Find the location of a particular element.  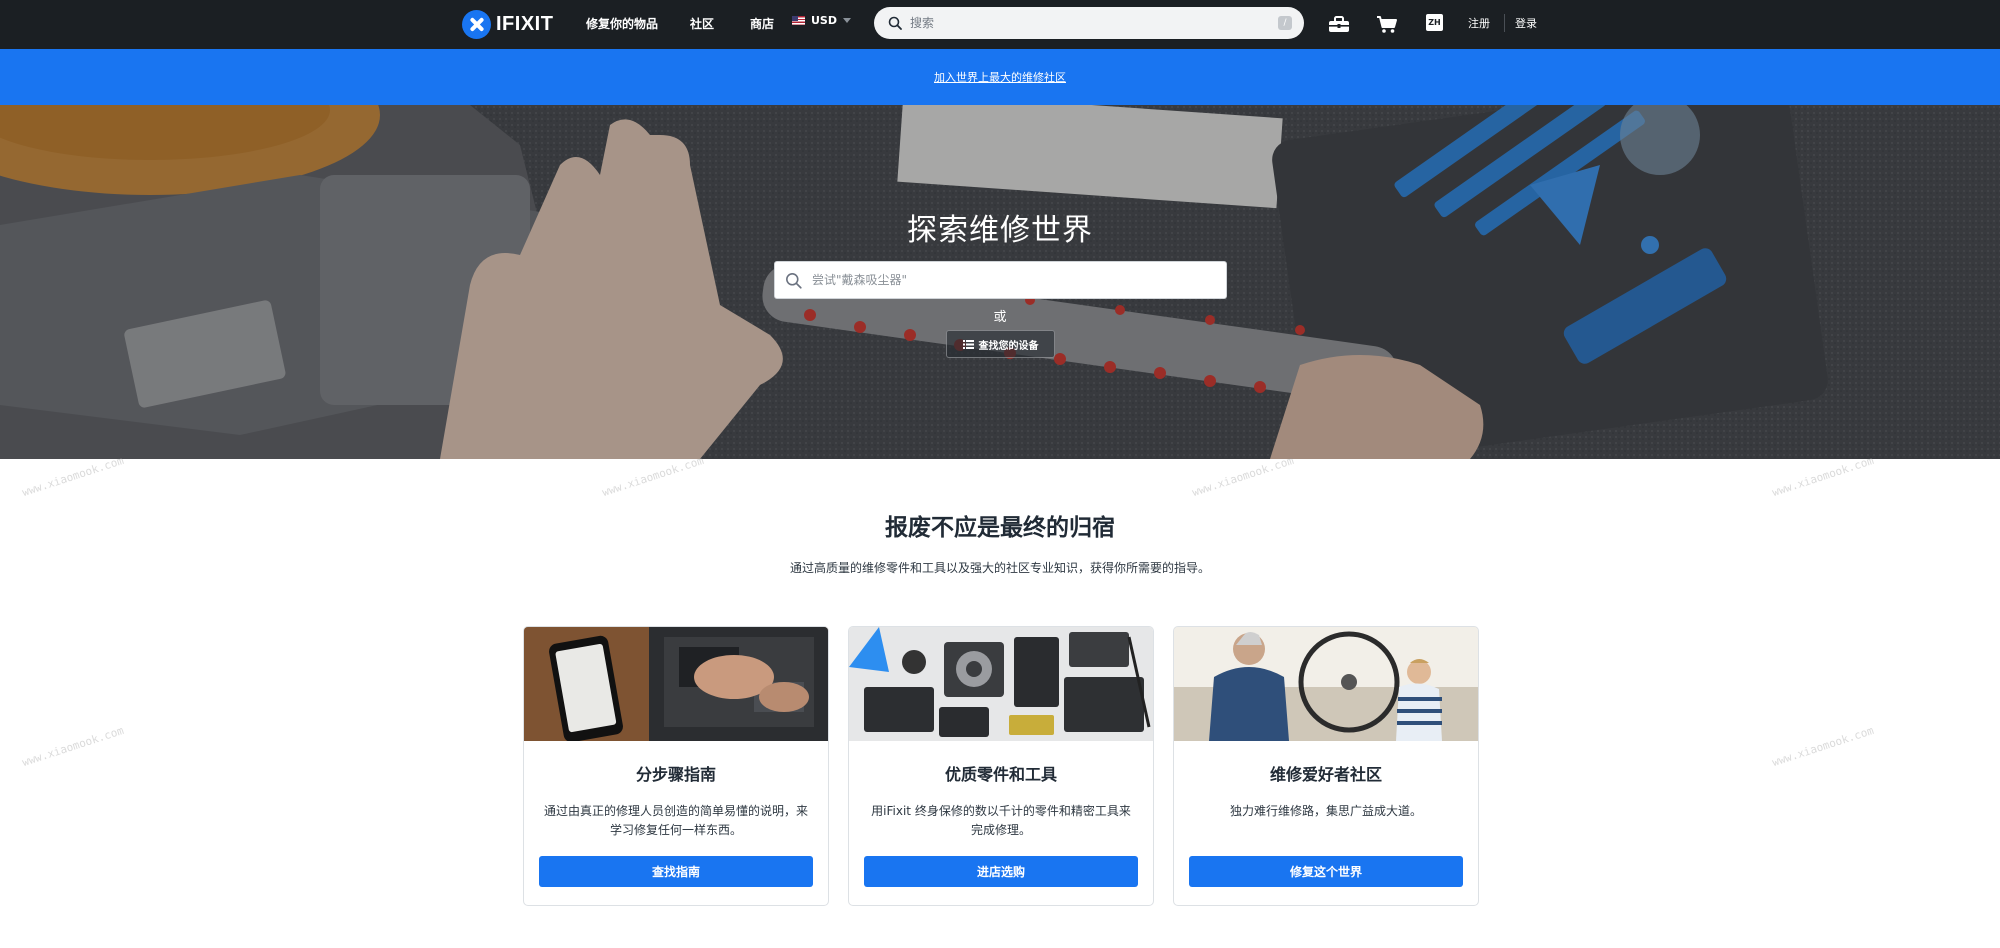

section-title: 报废不应是最终的归宿 is located at coordinates (1000, 528).